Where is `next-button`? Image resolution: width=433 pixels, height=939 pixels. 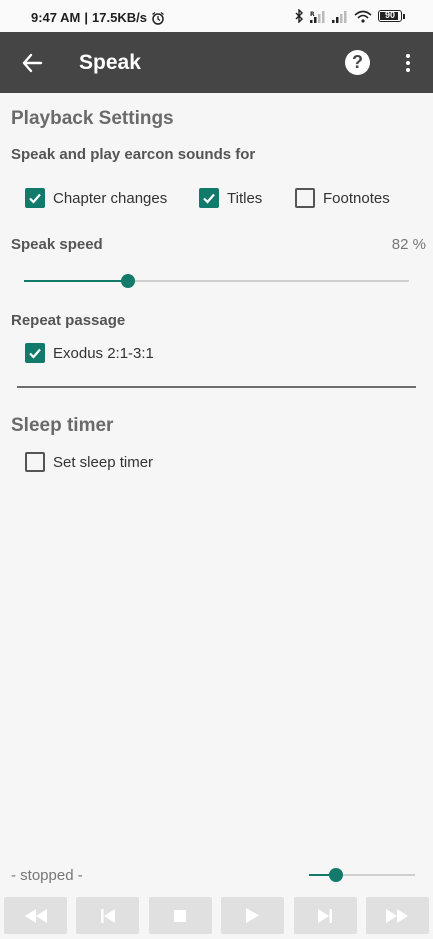 next-button is located at coordinates (325, 915).